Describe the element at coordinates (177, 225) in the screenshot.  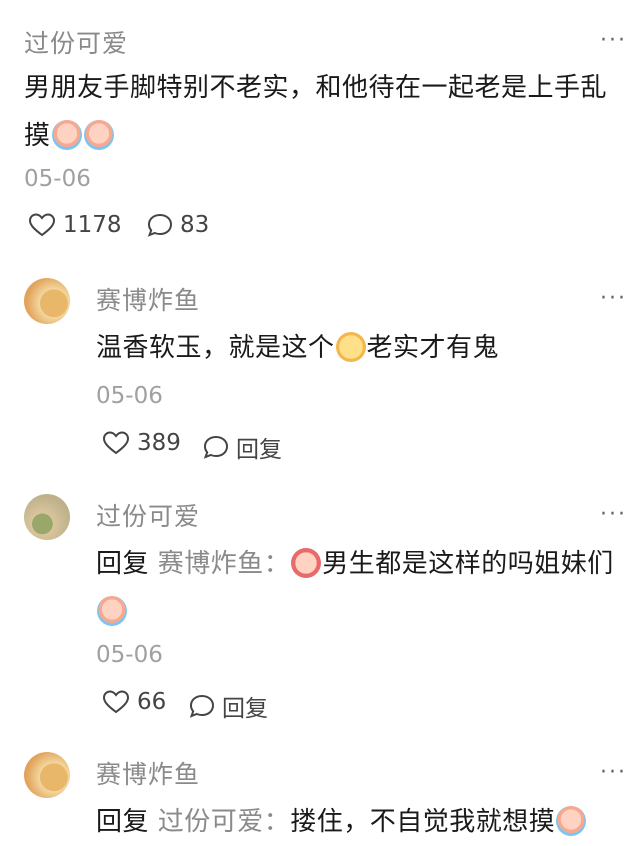
I see `comment-button: 83` at that location.